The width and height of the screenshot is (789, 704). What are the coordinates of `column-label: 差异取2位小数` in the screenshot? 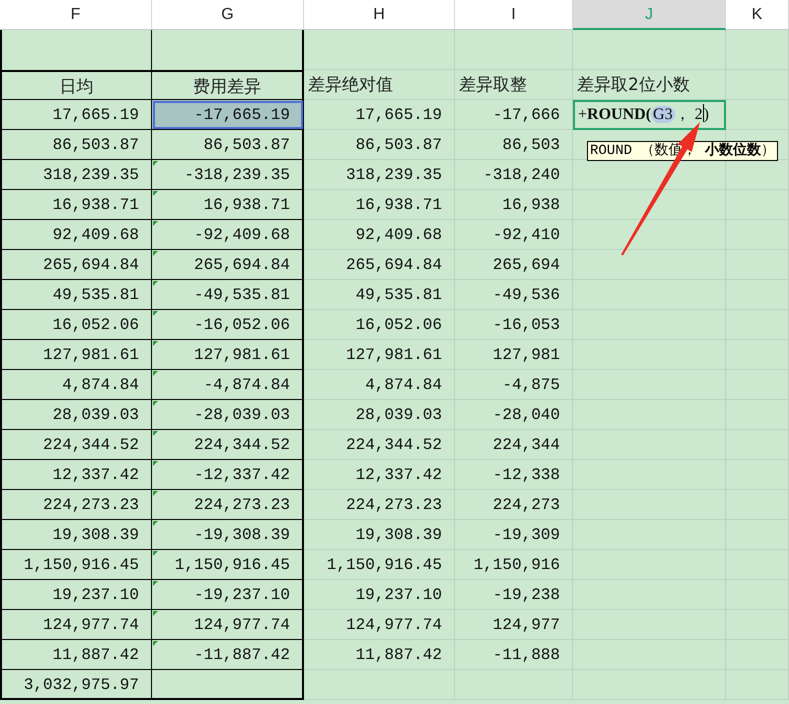 It's located at (649, 85).